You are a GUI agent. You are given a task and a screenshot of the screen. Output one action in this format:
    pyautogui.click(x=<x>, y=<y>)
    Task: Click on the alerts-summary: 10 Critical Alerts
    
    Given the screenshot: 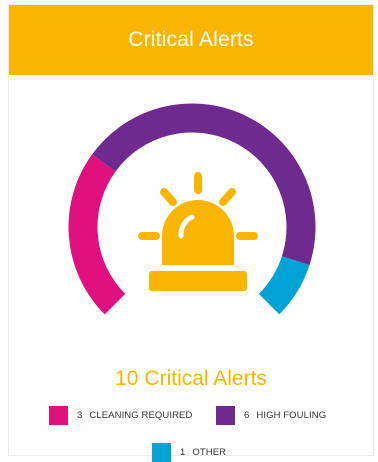 What is the action you would take?
    pyautogui.click(x=191, y=379)
    